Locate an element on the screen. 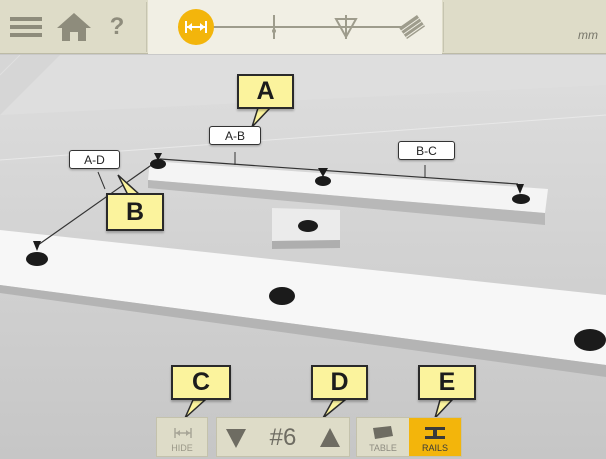 The height and width of the screenshot is (459, 606). point-icon is located at coordinates (274, 27).